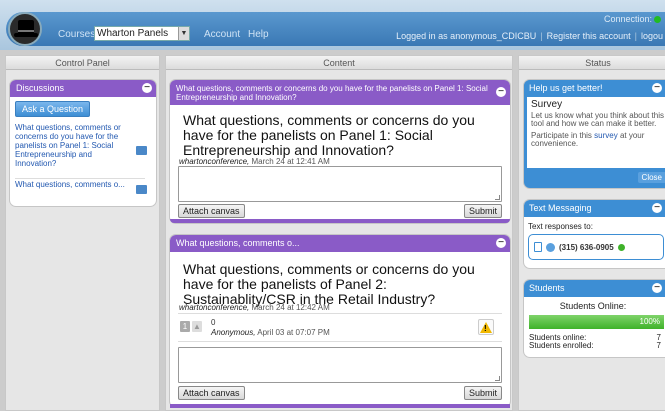 The height and width of the screenshot is (411, 665). What do you see at coordinates (561, 345) in the screenshot?
I see `row-label: Students enrolled:` at bounding box center [561, 345].